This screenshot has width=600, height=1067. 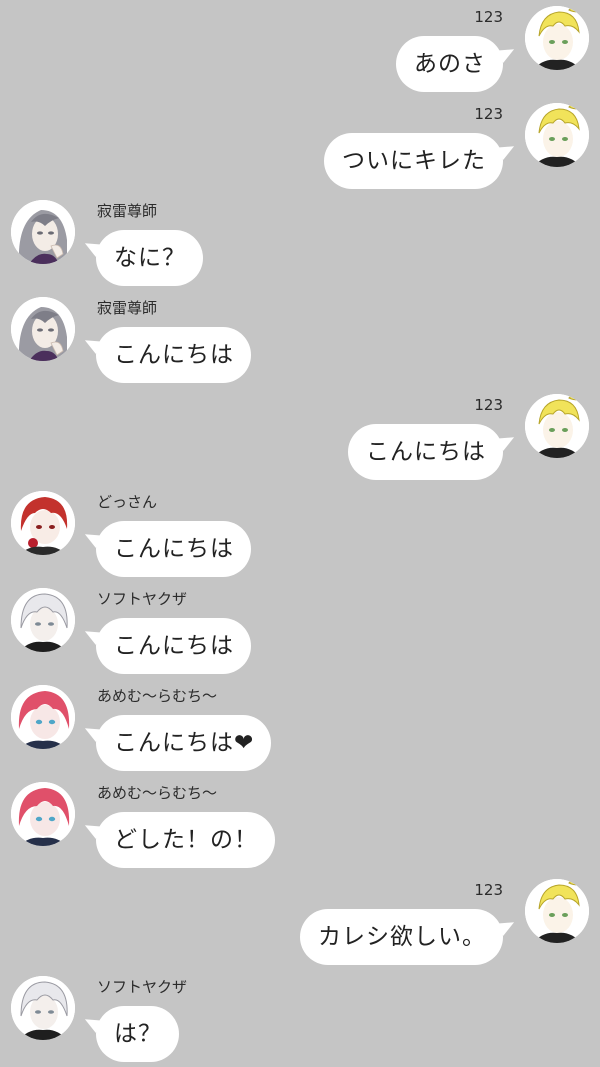 What do you see at coordinates (185, 840) in the screenshot?
I see `message-bubble: どした！の！` at bounding box center [185, 840].